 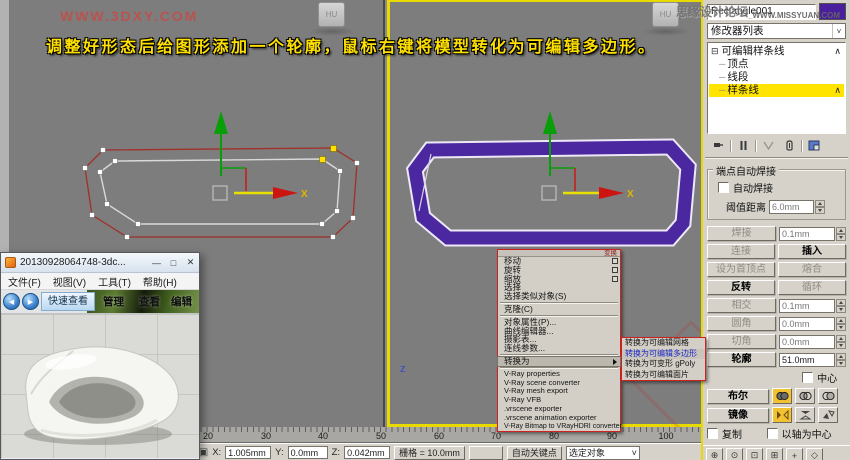 I want to click on zoom-extents-icon: ⊡, so click(x=754, y=454).